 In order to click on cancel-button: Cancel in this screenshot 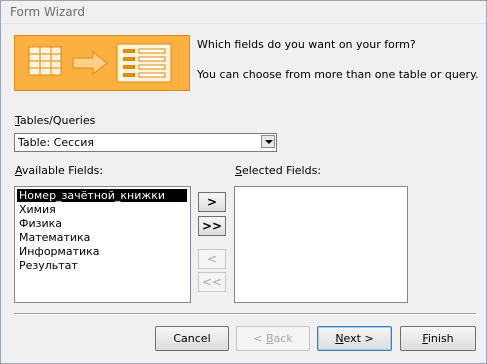, I will do `click(192, 338)`.